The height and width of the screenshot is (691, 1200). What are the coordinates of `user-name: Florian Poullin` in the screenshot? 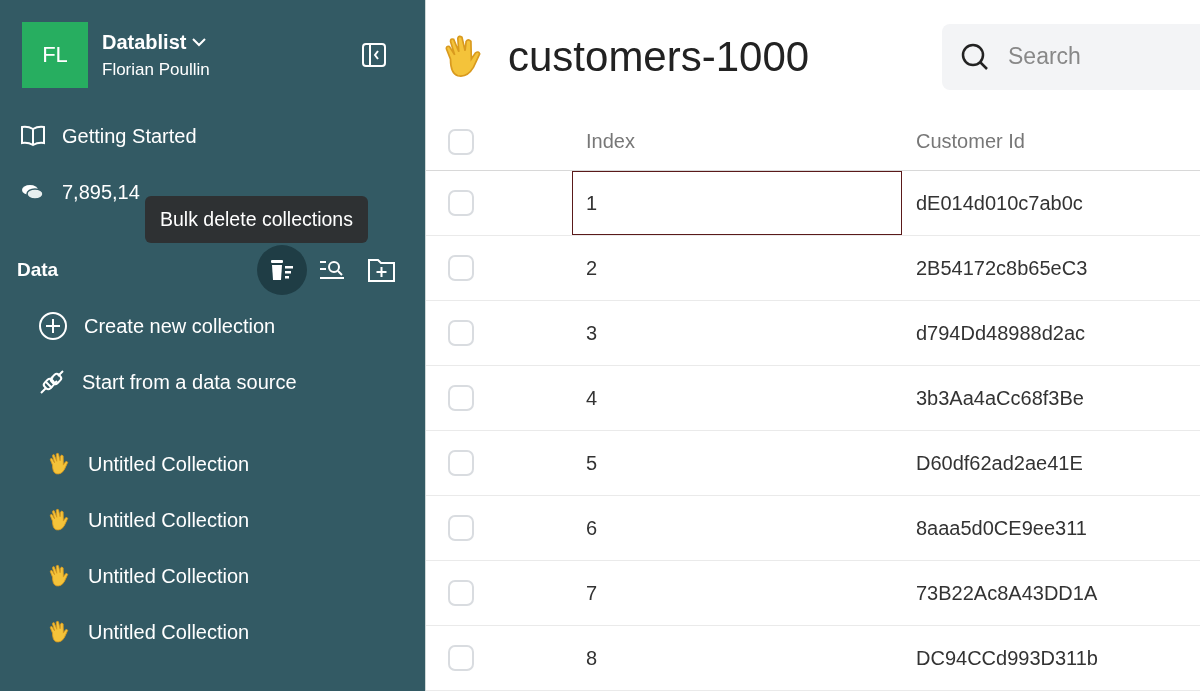 It's located at (156, 69).